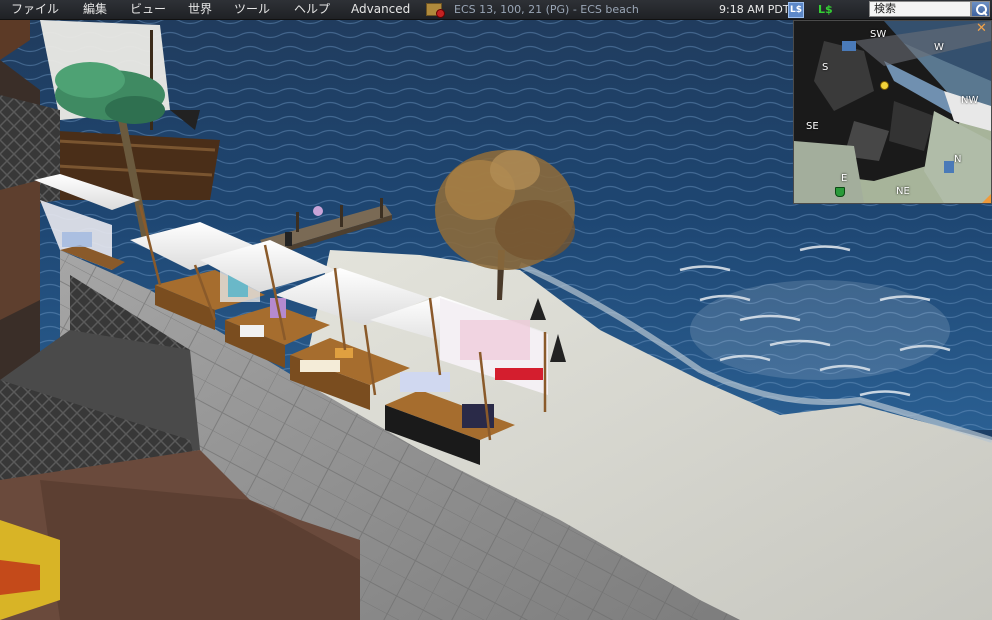  I want to click on resize-handle, so click(986, 198).